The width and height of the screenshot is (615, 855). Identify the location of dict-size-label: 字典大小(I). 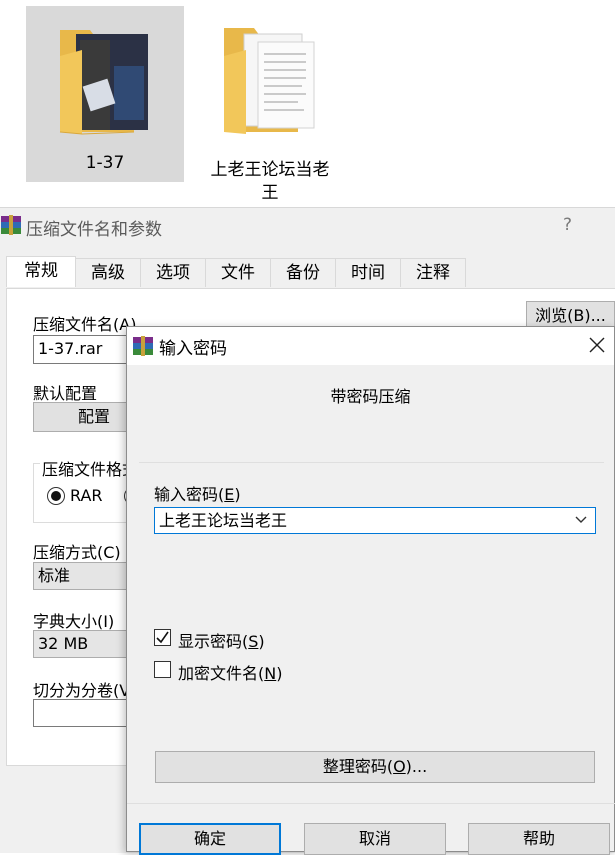
(74, 621).